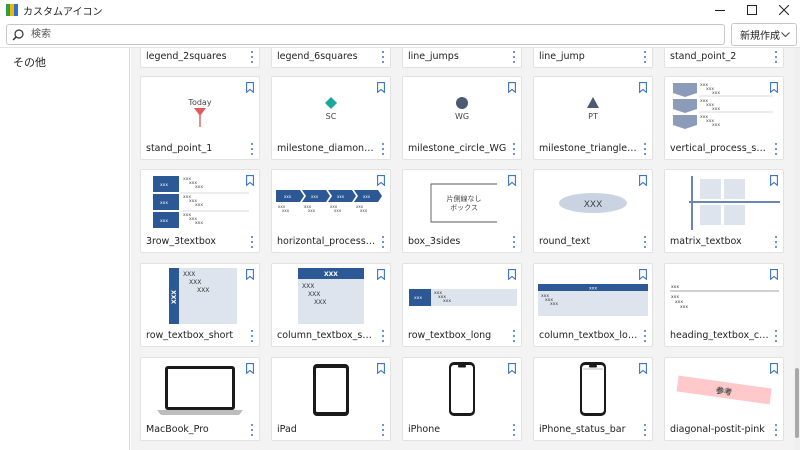  Describe the element at coordinates (720, 10) in the screenshot. I see `minimize-button` at that location.